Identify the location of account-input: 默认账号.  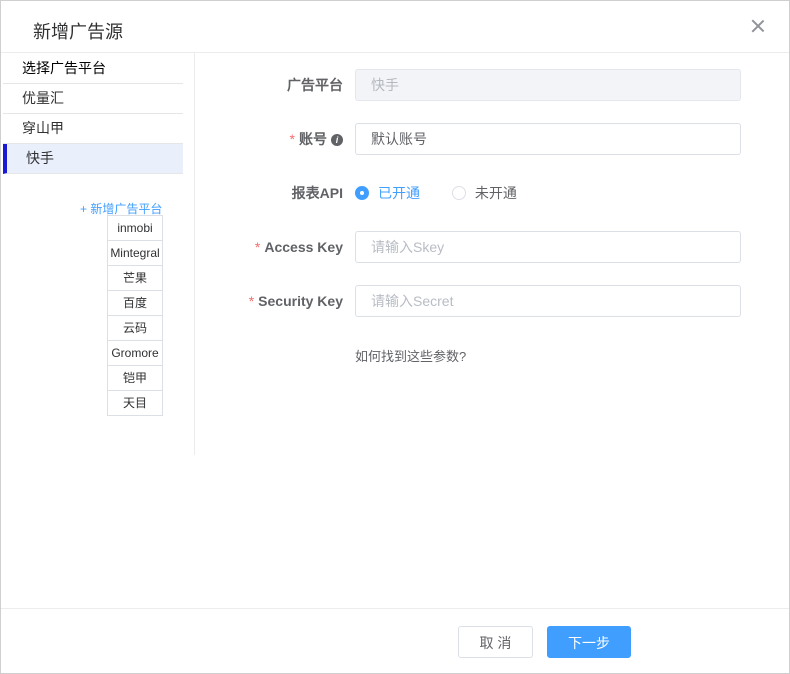
(548, 139).